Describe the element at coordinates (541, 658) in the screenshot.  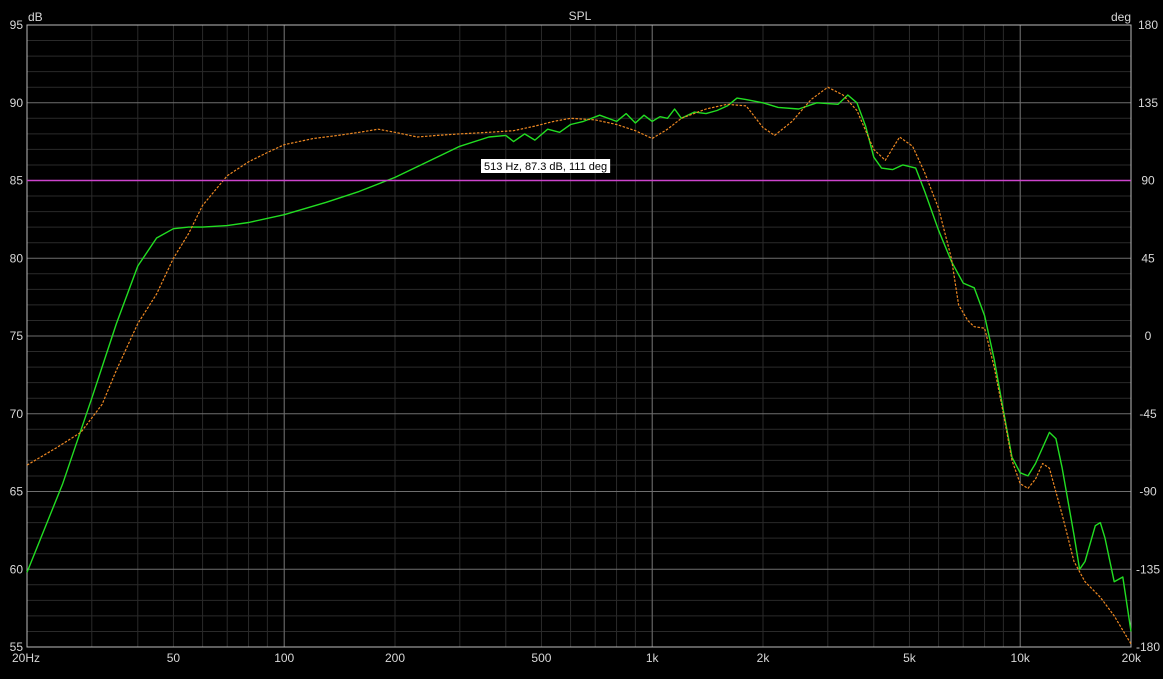
I see `x-tick-label: 500` at that location.